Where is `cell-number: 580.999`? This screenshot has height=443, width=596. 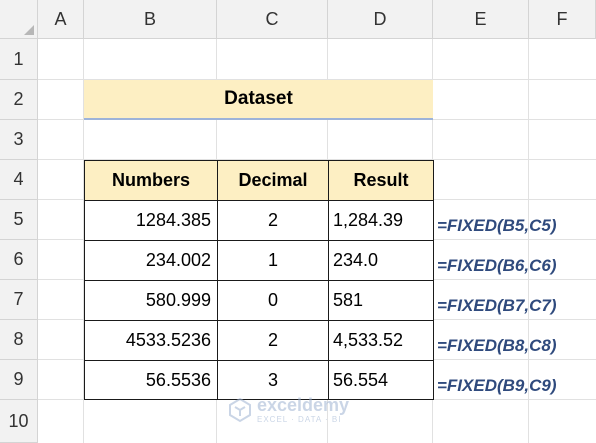
cell-number: 580.999 is located at coordinates (151, 300).